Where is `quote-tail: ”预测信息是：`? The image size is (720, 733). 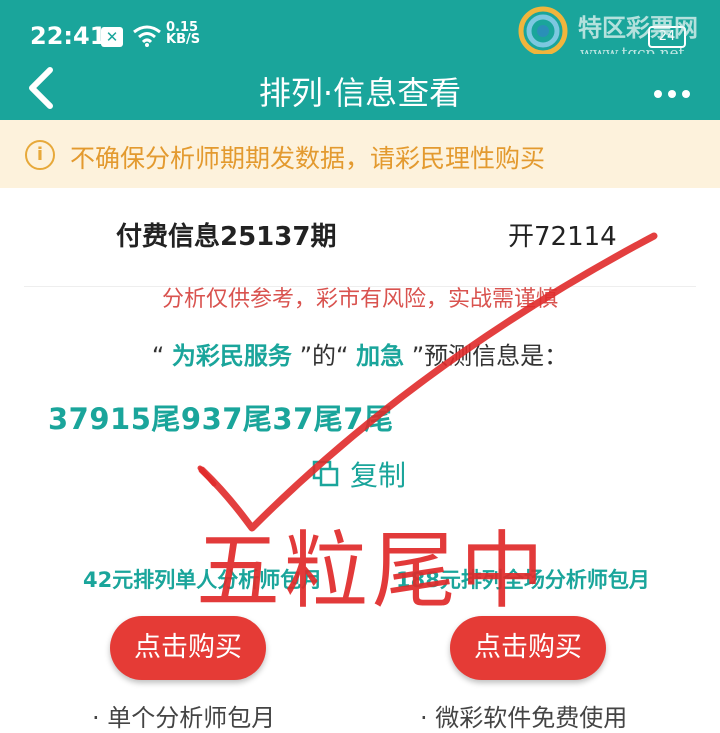
quote-tail: ”预测信息是： is located at coordinates (490, 356).